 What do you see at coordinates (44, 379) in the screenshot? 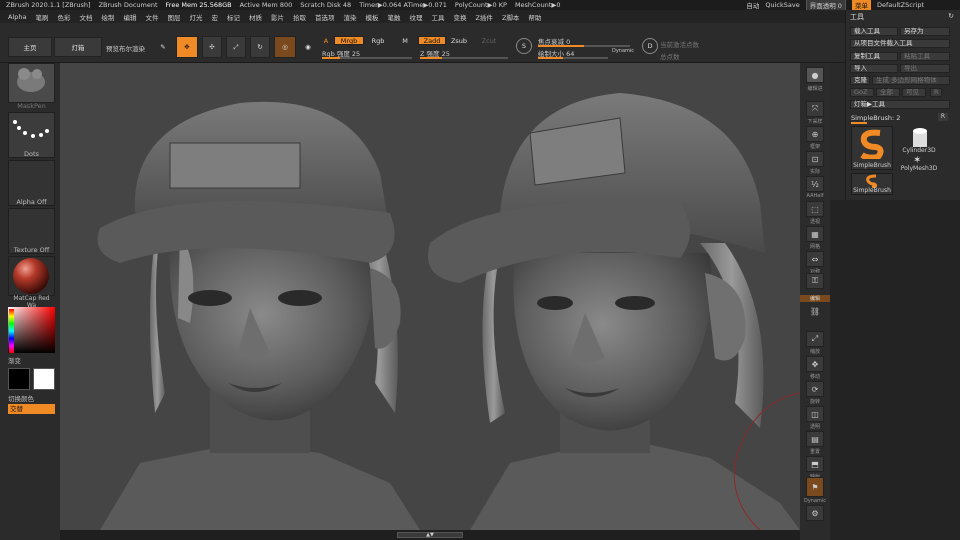
I see `secondary-color-swatch` at bounding box center [44, 379].